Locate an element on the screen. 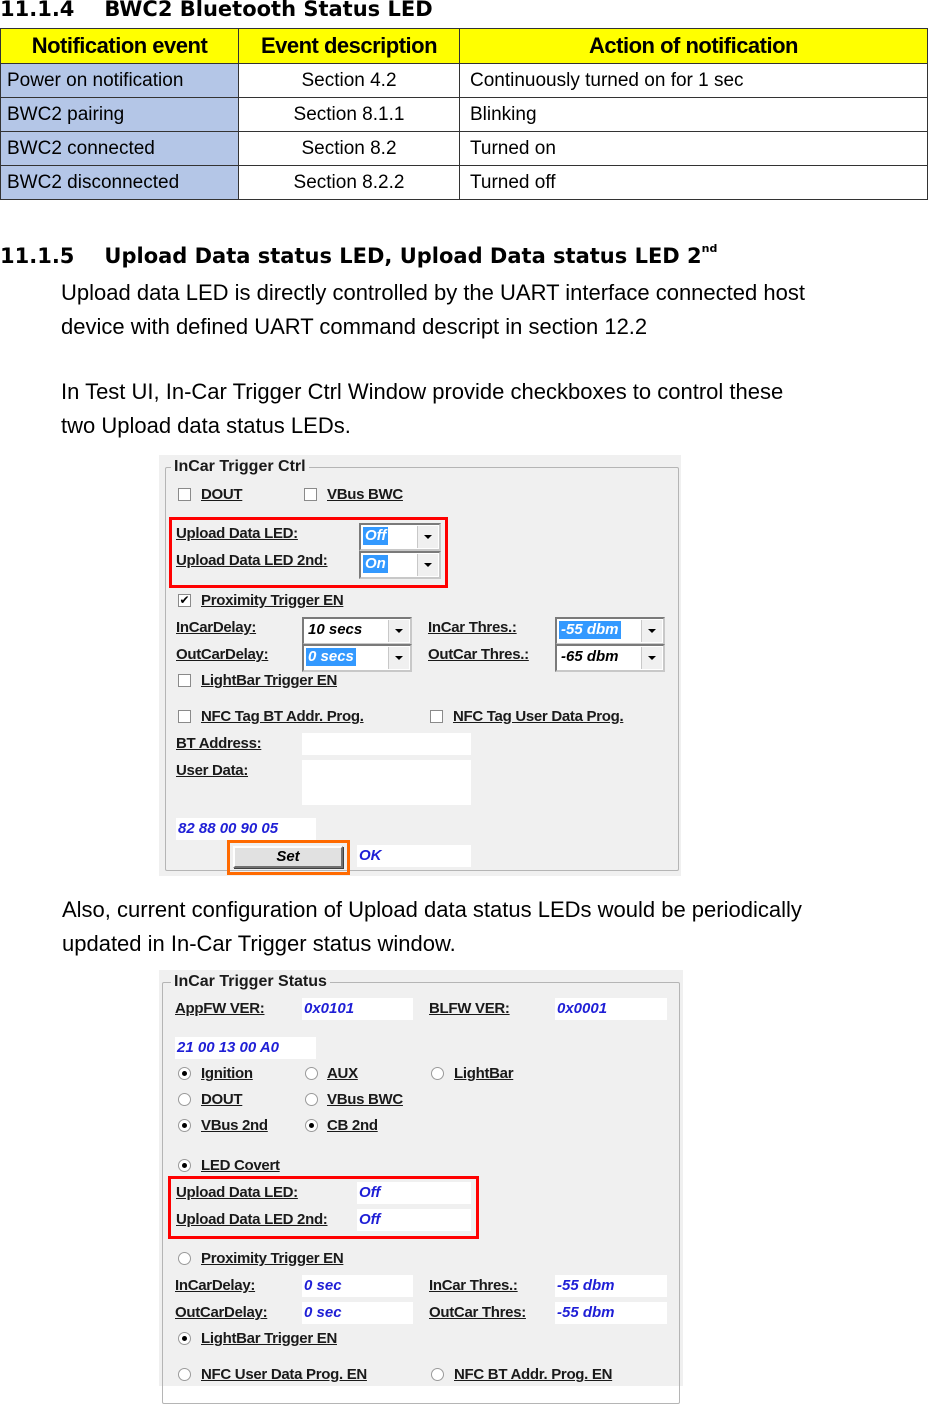 The image size is (928, 1404). cell-description: Section 8.2.2 is located at coordinates (349, 182).